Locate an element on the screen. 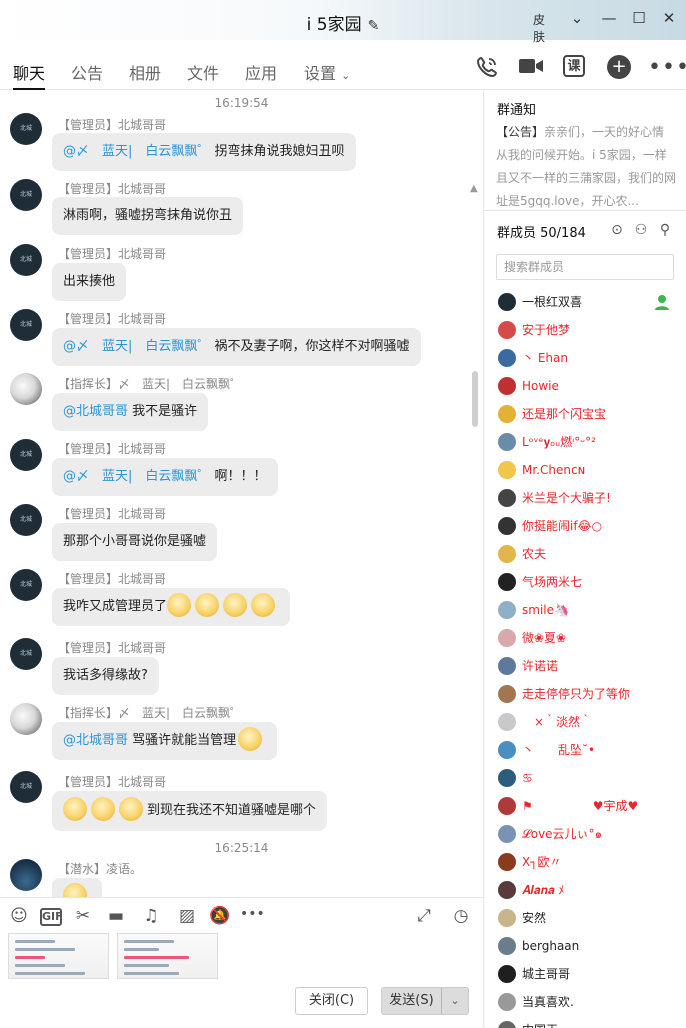  input-toolbar: ☺ GIF ✂ ▬ ♫ ▨ 🔕 ••• ⤢ ◷ is located at coordinates (241, 915).